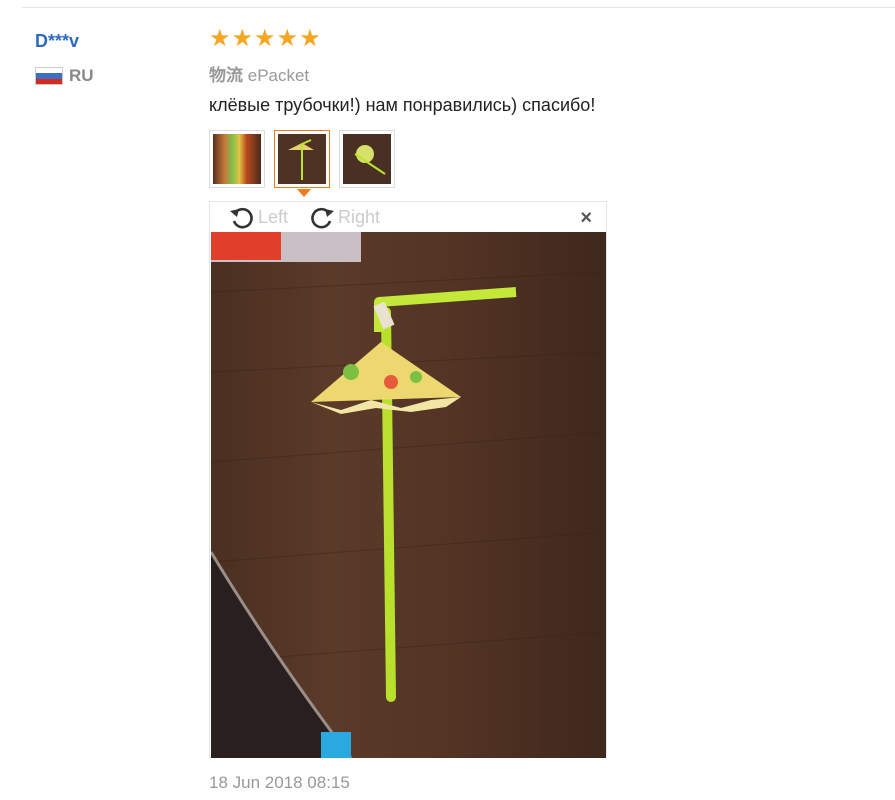 This screenshot has height=800, width=895. Describe the element at coordinates (64, 76) in the screenshot. I see `reviewer-country: RU` at that location.